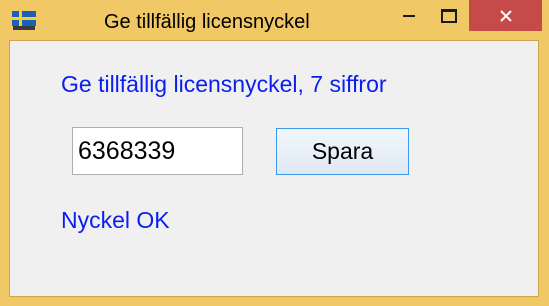  Describe the element at coordinates (224, 84) in the screenshot. I see `instruction-heading: Ge tillfällig licensnyckel, 7 siffror` at that location.